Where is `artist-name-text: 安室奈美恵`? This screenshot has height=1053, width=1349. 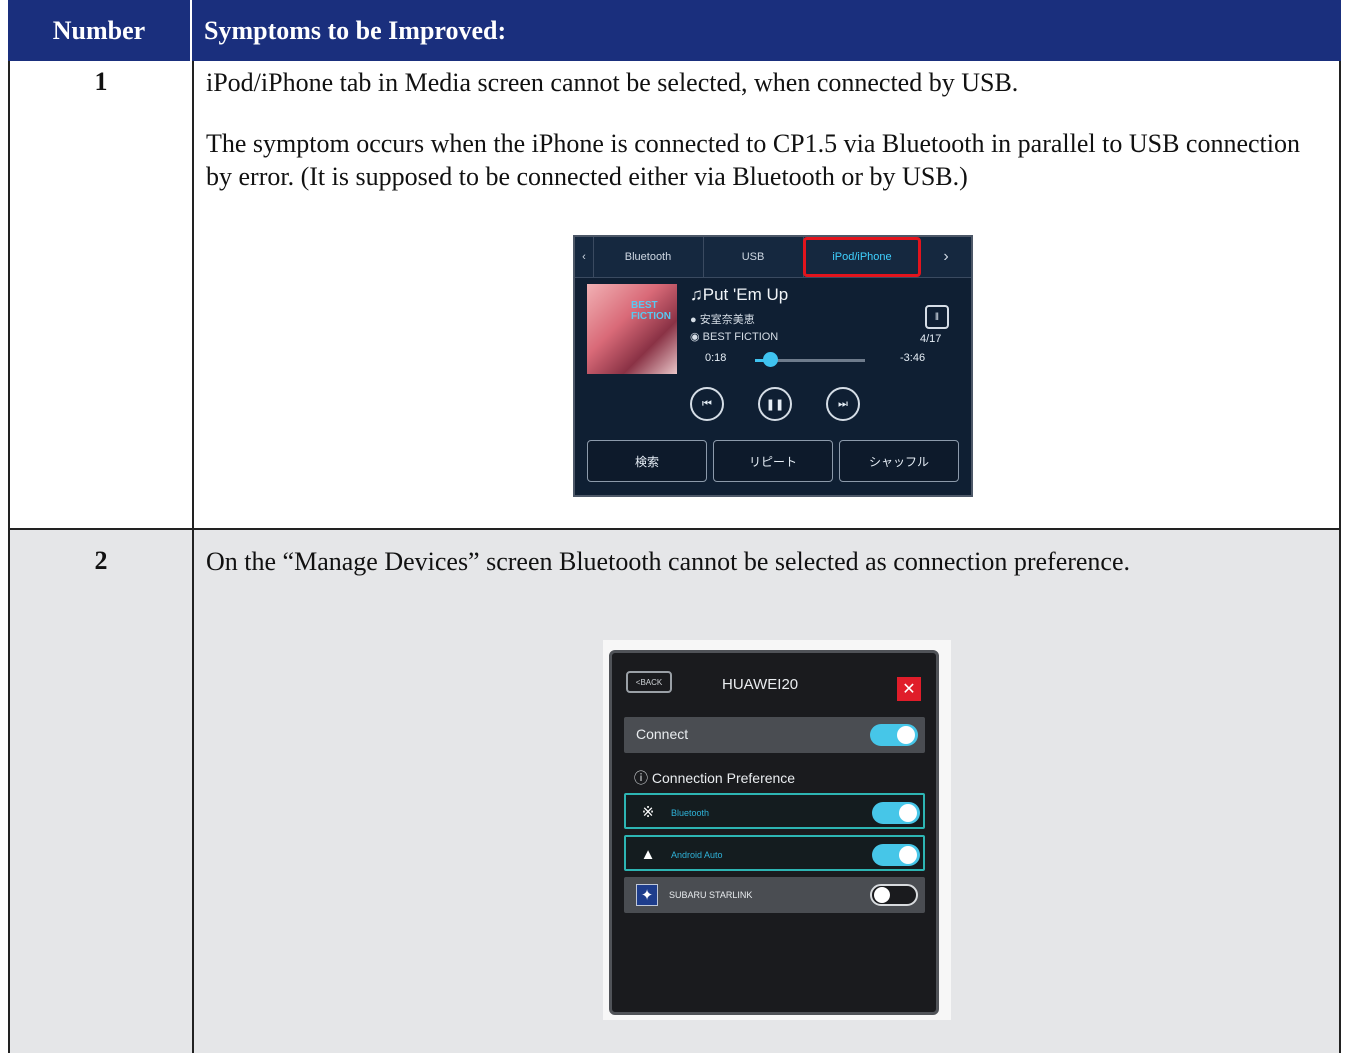 artist-name-text: 安室奈美恵 is located at coordinates (727, 320).